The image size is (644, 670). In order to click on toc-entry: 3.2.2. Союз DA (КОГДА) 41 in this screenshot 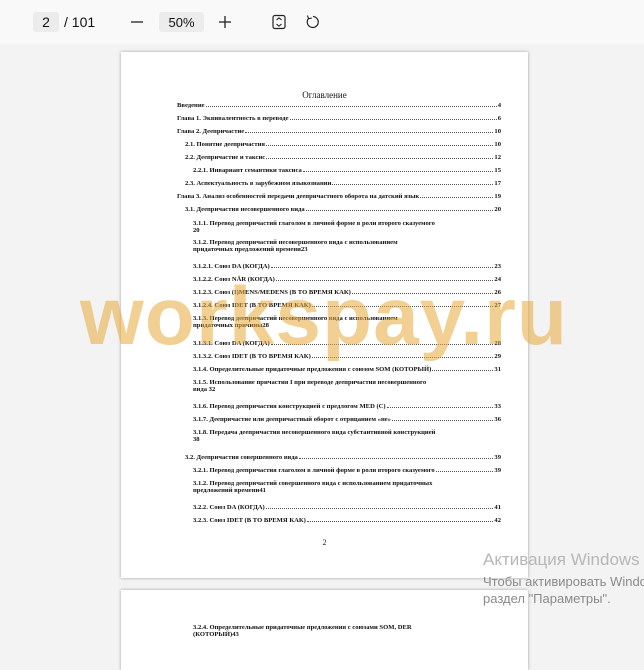, I will do `click(347, 507)`.